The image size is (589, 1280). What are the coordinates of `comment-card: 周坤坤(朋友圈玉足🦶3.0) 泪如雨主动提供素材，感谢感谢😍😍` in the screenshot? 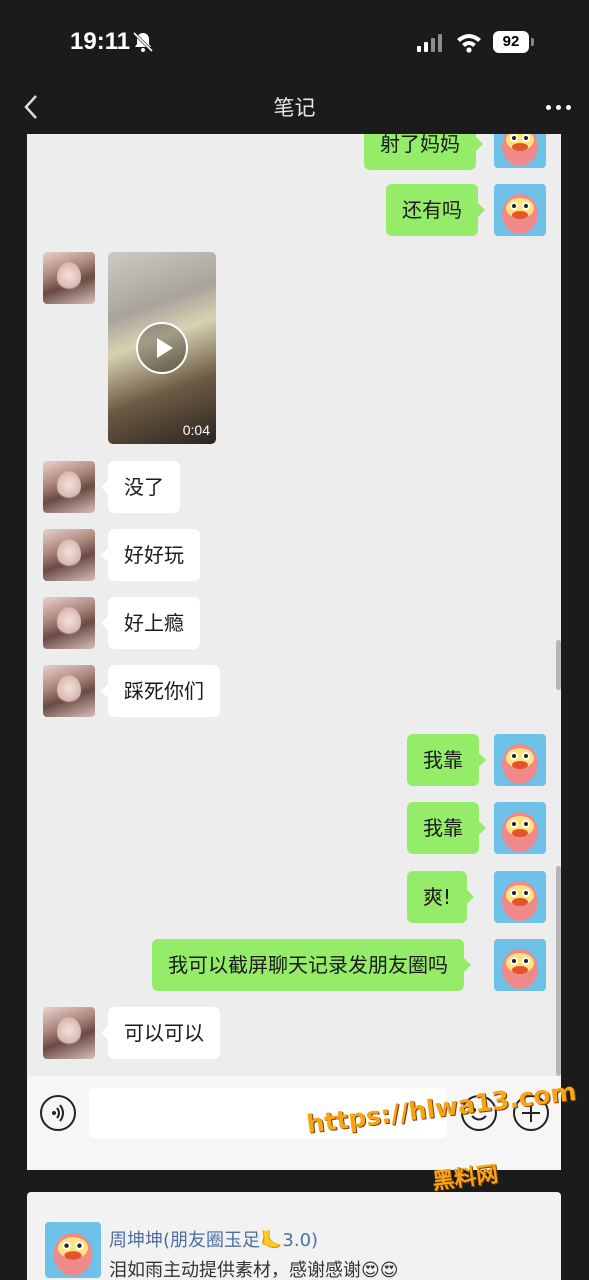 It's located at (294, 1236).